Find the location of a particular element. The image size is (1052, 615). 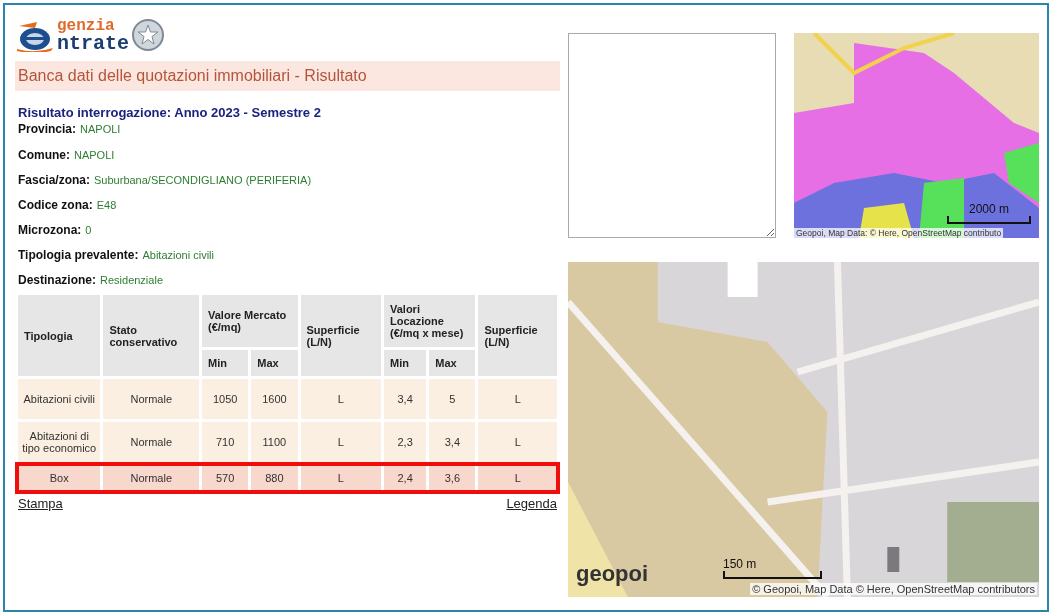

map-attribution: Geopoi, Map Data: © Here, OpenStreetMap contributo is located at coordinates (899, 233).